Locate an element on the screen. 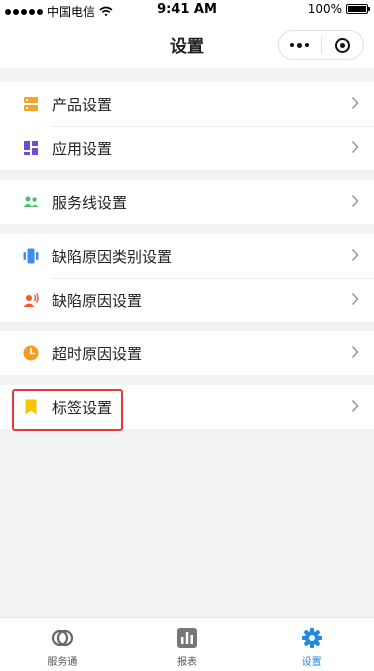 This screenshot has height=671, width=374. phone-icon is located at coordinates (31, 256).